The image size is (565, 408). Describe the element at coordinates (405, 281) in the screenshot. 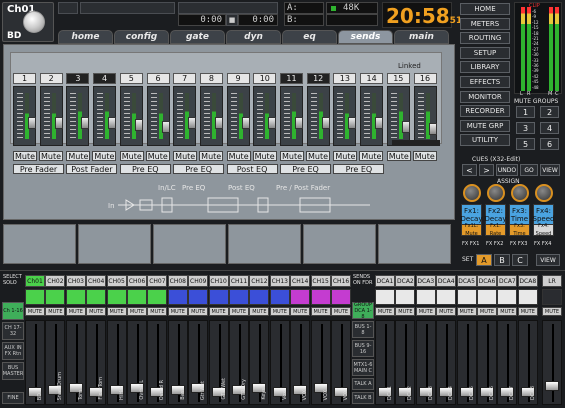

I see `dca-select-2: DCA2` at that location.